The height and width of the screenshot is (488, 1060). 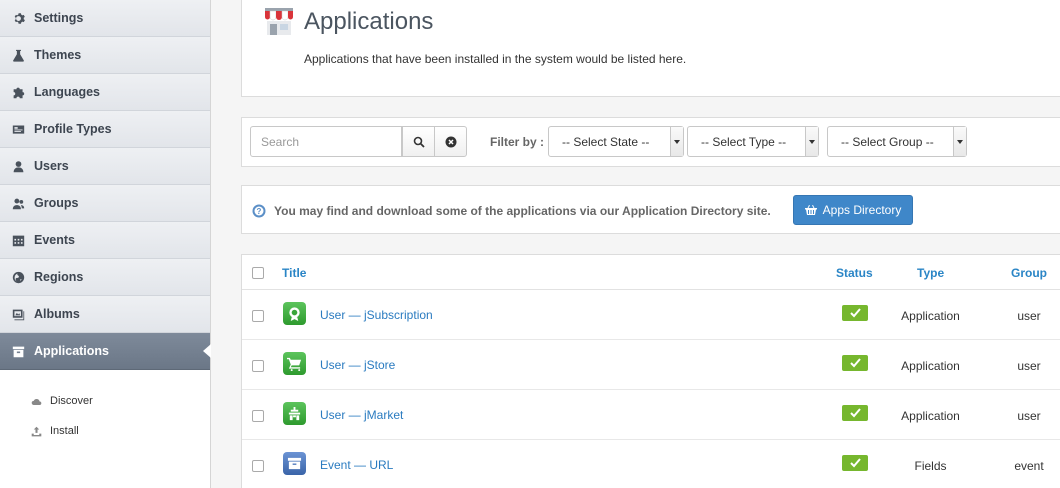 What do you see at coordinates (930, 273) in the screenshot?
I see `column-type: Type` at bounding box center [930, 273].